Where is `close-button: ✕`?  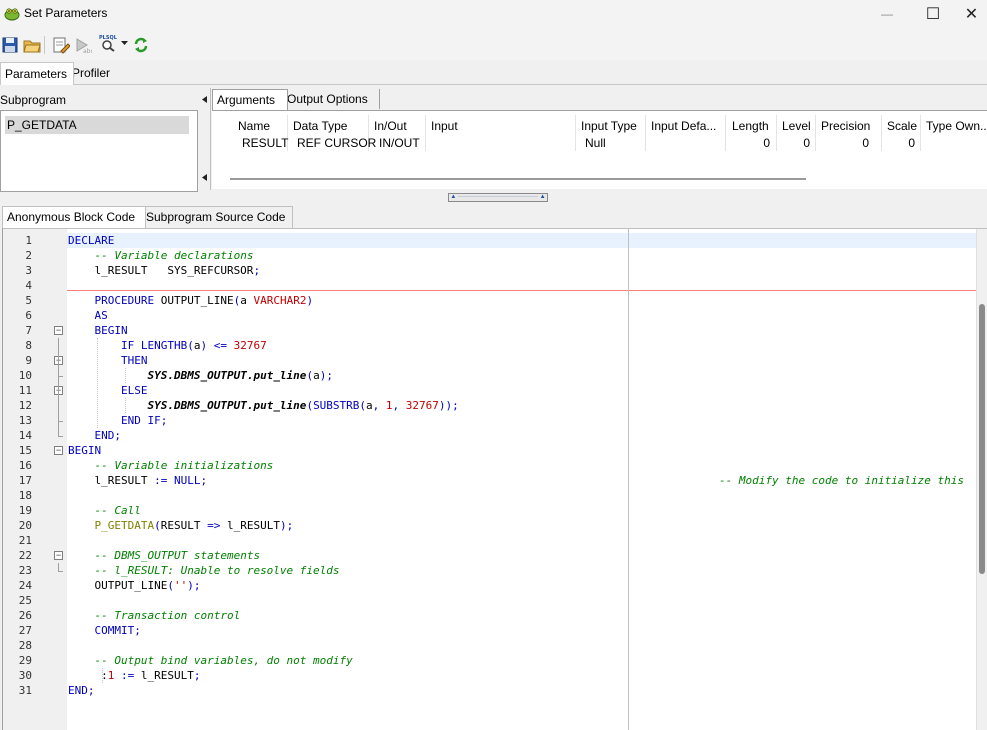
close-button: ✕ is located at coordinates (971, 14).